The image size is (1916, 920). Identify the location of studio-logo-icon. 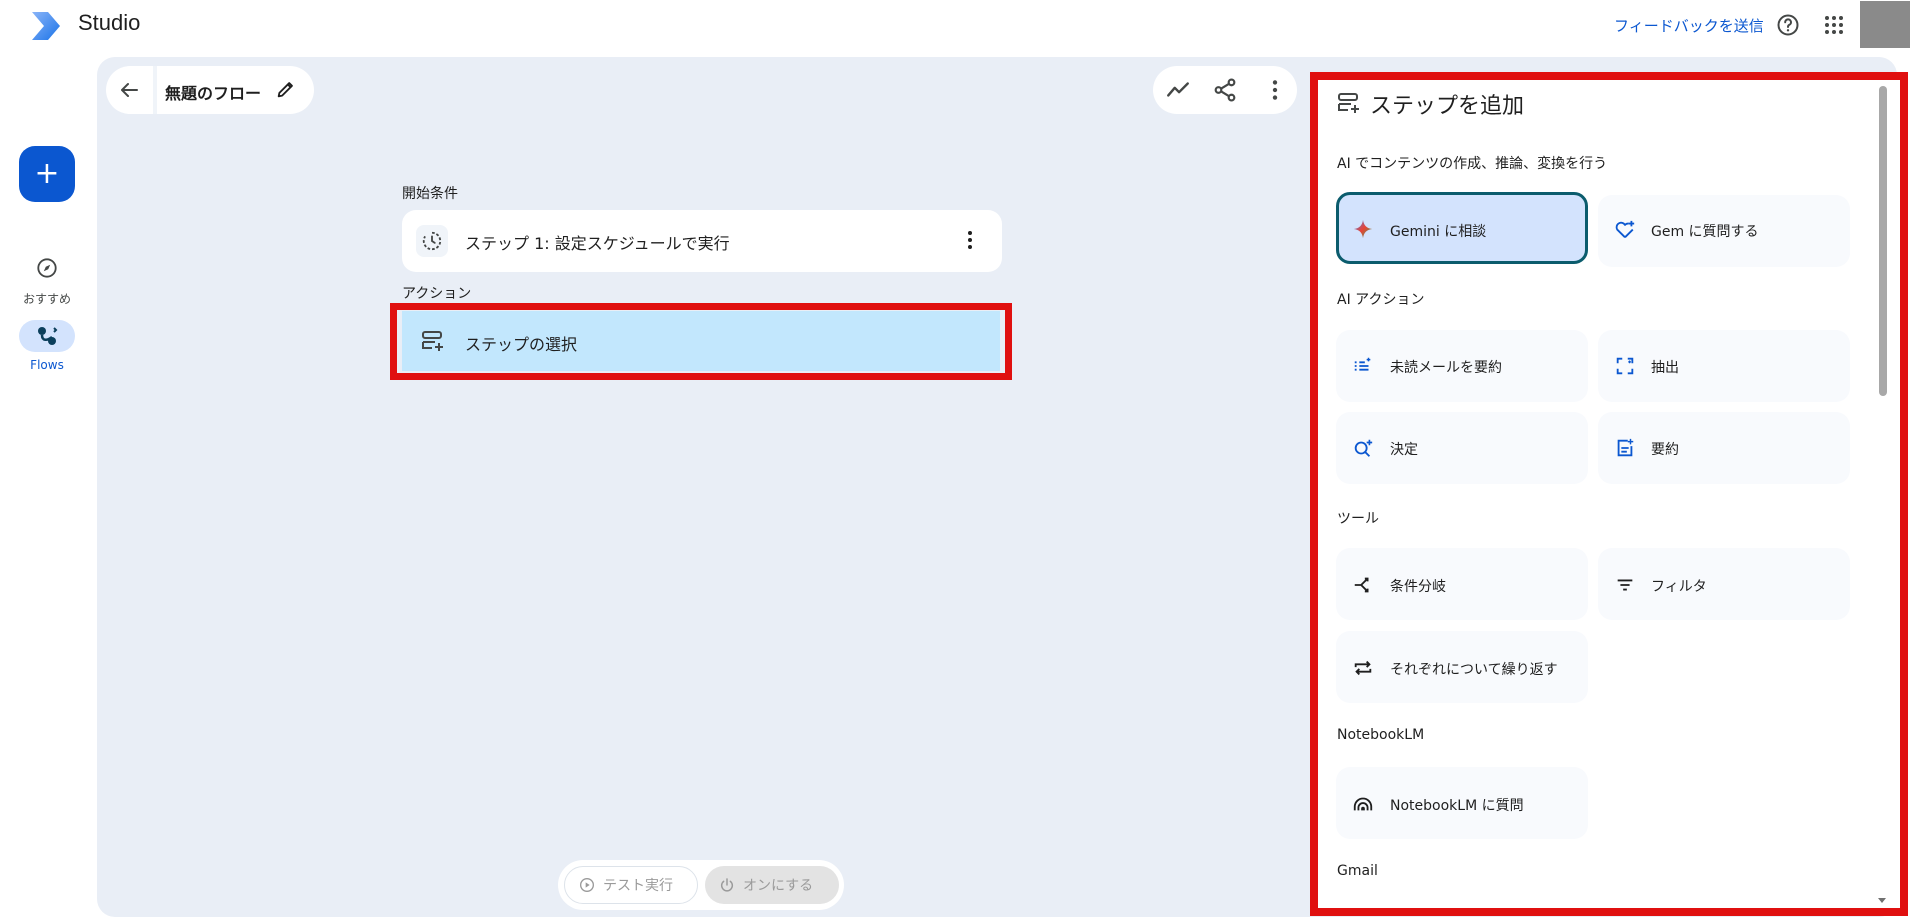
(46, 26).